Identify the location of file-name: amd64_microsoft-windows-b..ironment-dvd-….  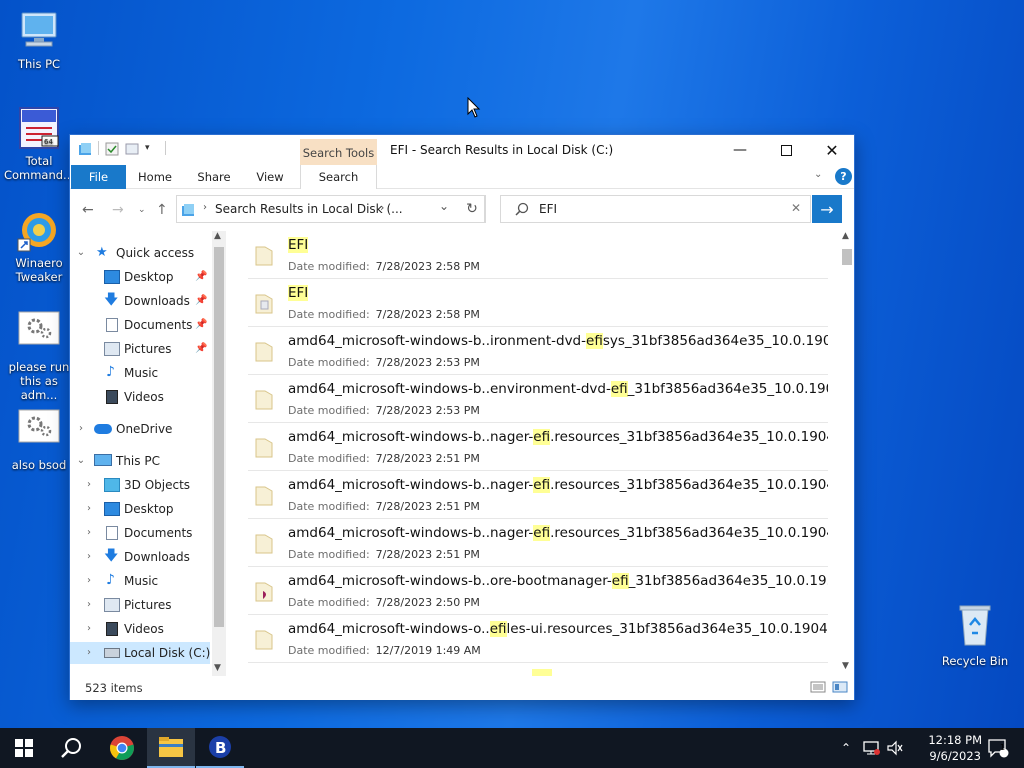
(558, 341).